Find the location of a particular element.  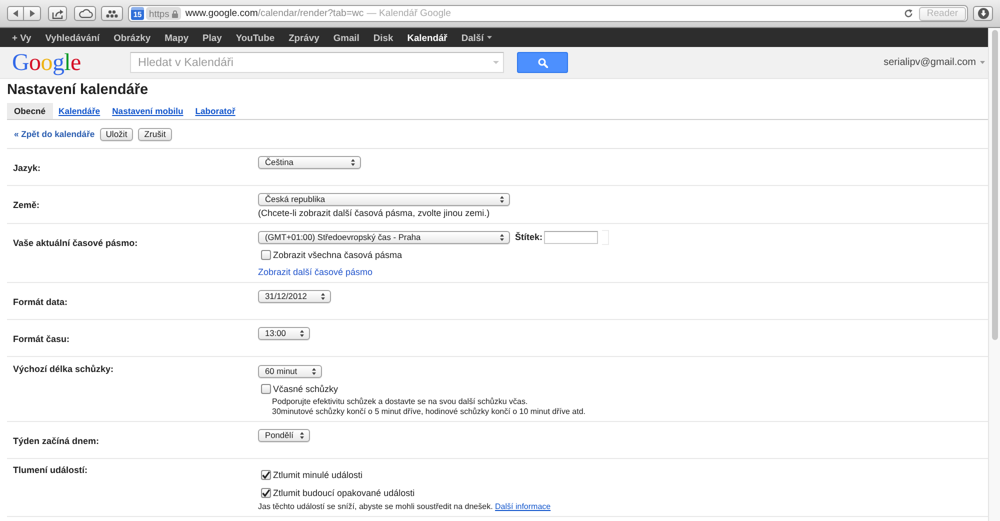

cloud-button is located at coordinates (85, 13).